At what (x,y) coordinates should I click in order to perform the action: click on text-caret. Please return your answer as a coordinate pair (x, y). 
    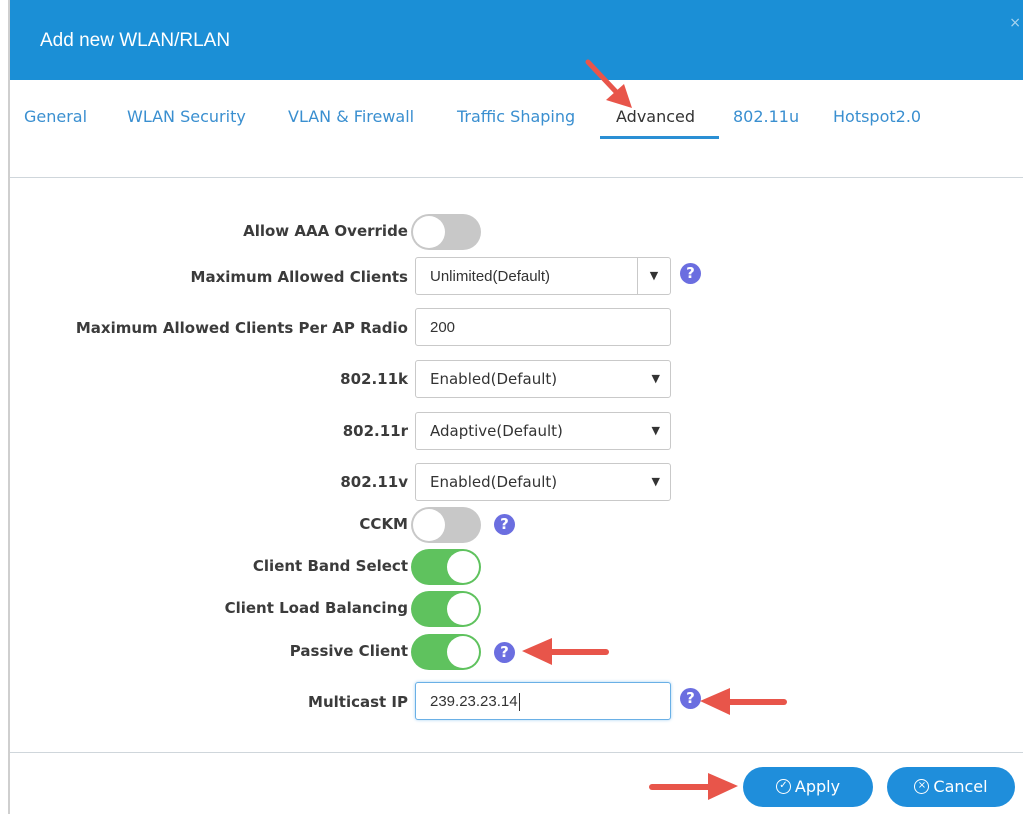
    Looking at the image, I should click on (519, 701).